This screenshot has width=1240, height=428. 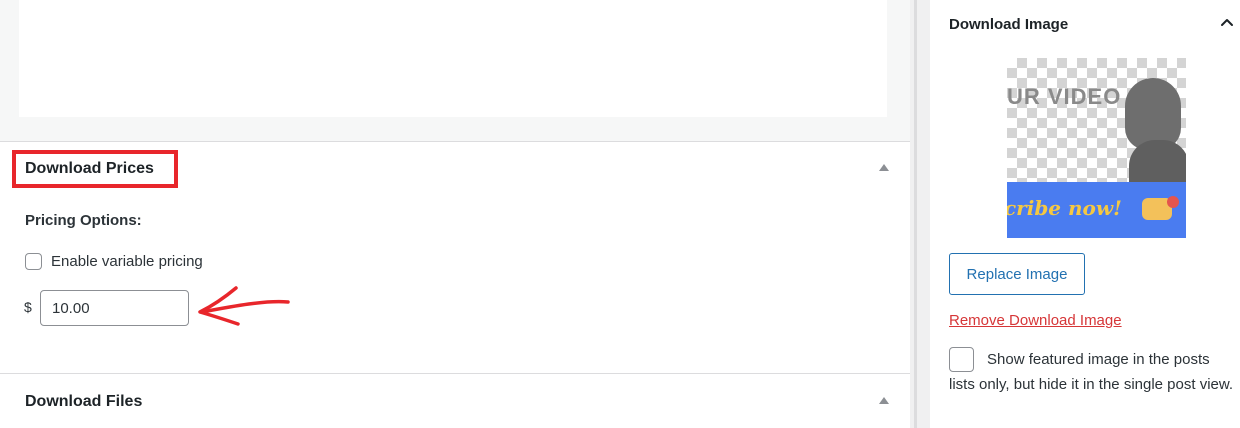 I want to click on thumbnail-caption: UR VIDEO, so click(x=1064, y=96).